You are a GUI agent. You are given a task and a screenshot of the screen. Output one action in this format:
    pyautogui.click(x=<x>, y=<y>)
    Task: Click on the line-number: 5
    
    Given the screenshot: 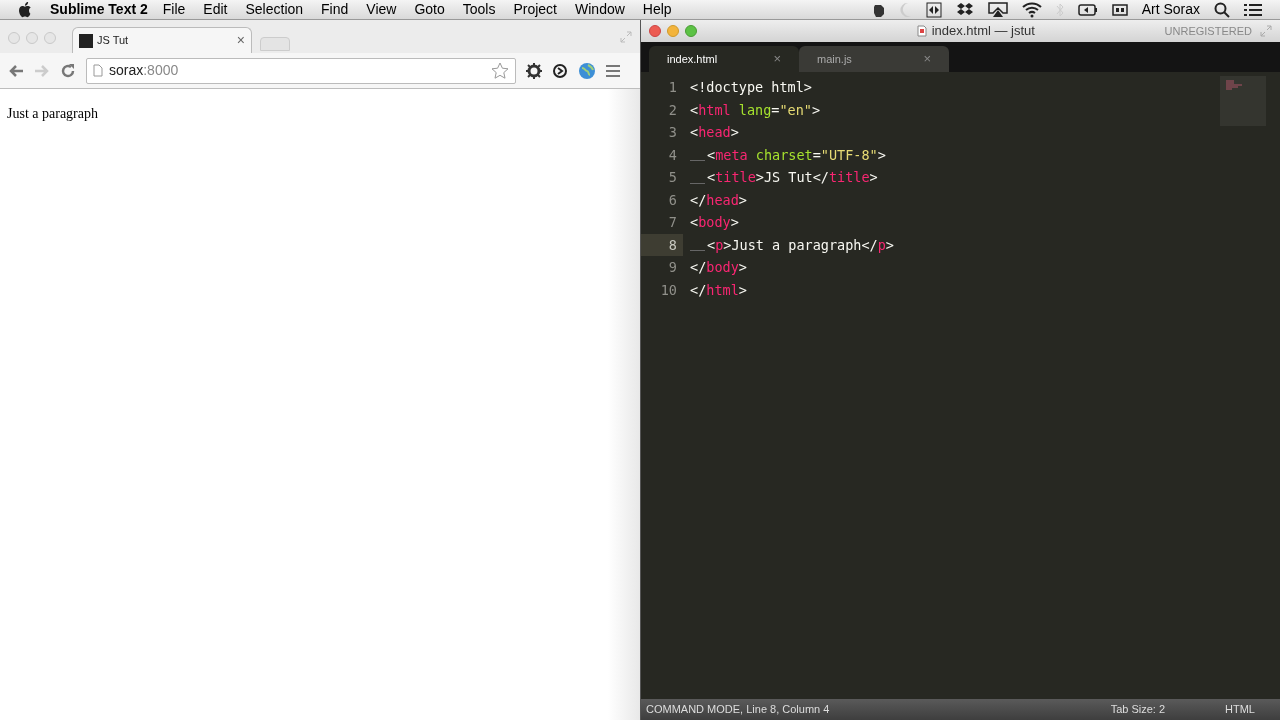 What is the action you would take?
    pyautogui.click(x=672, y=178)
    